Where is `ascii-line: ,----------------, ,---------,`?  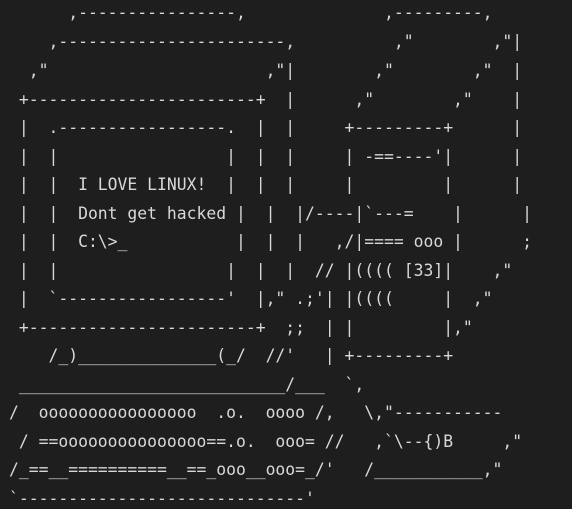 ascii-line: ,----------------, ,---------, is located at coordinates (251, 12).